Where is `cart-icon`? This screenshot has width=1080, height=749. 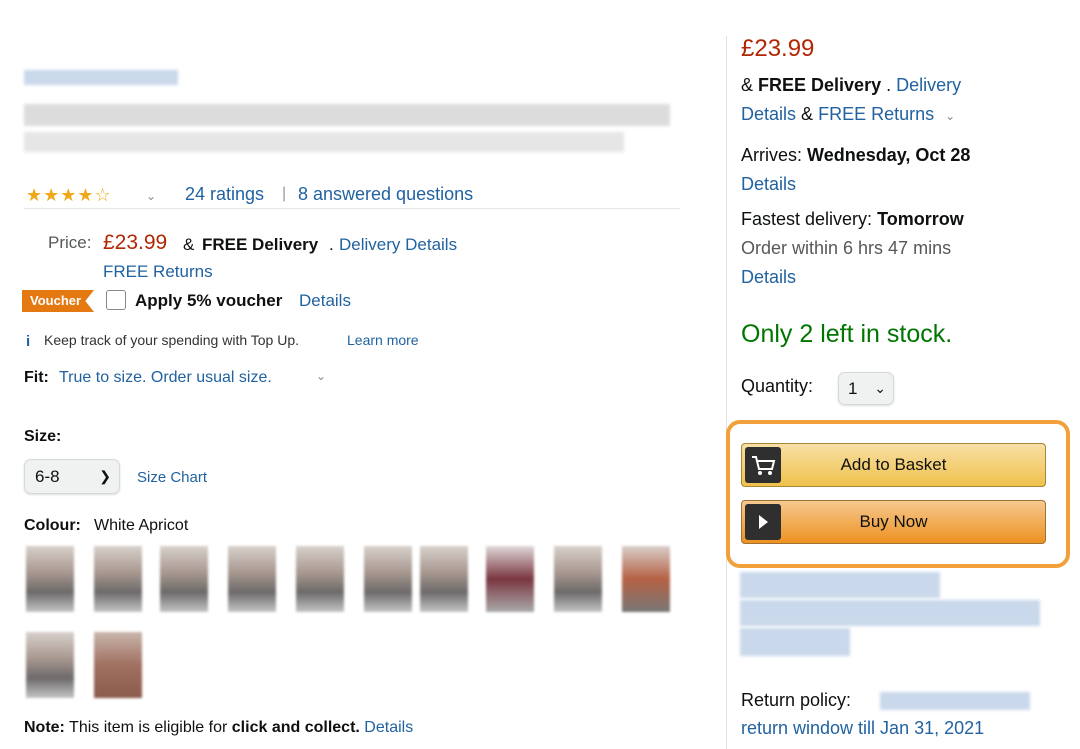
cart-icon is located at coordinates (763, 465).